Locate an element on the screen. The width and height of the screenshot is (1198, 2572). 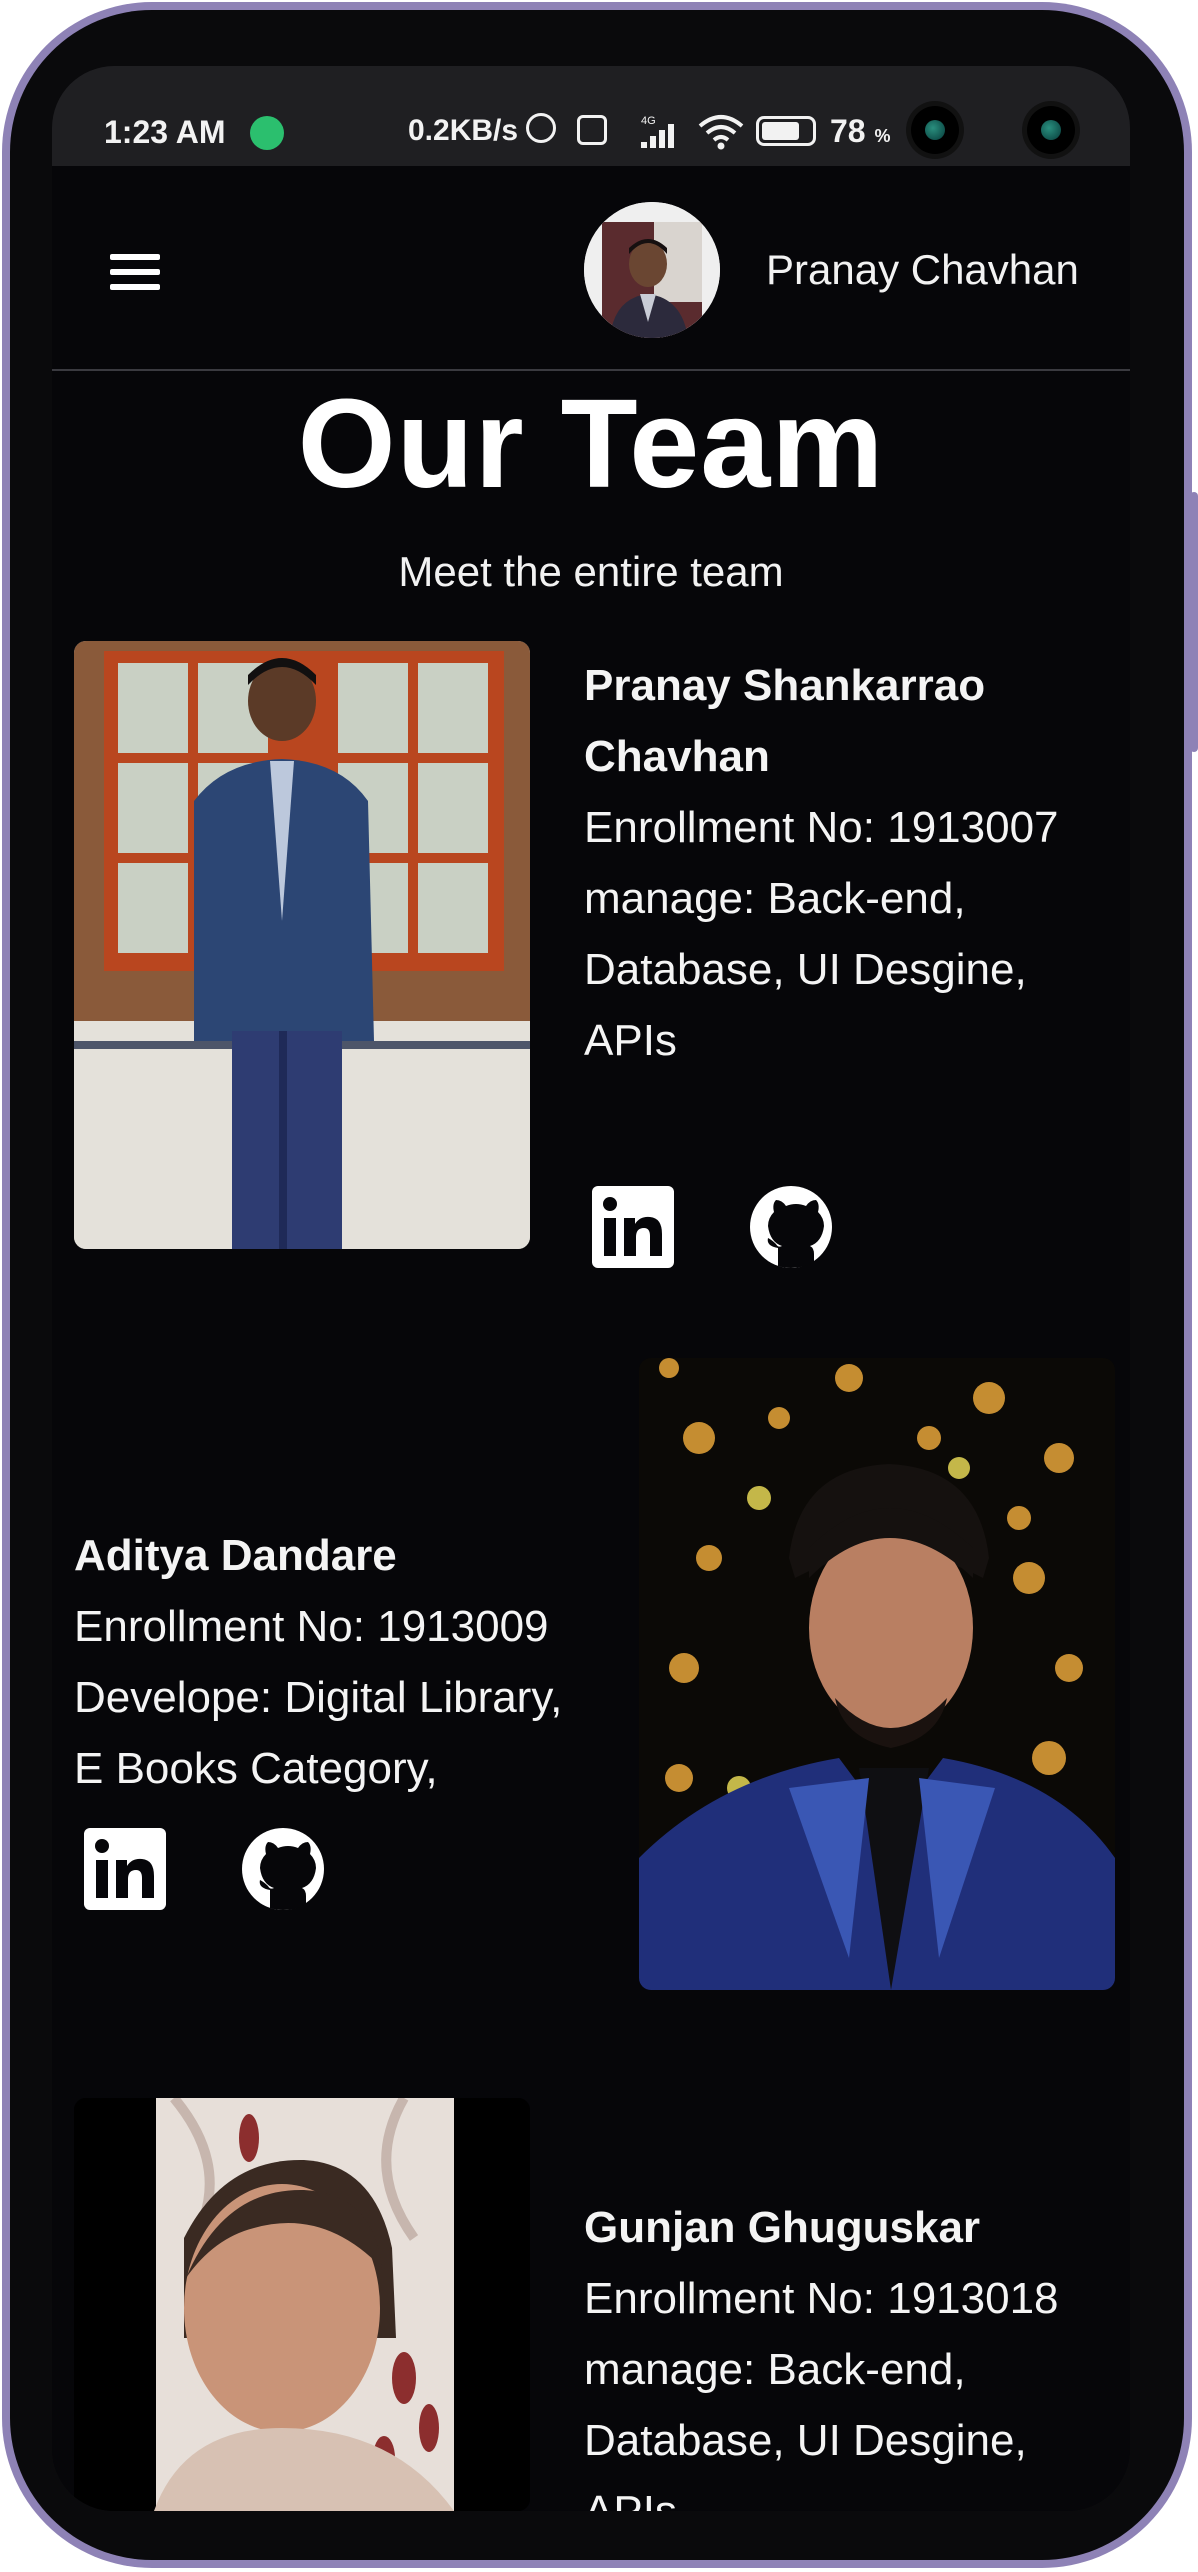
hamburger-menu-icon is located at coordinates (135, 272).